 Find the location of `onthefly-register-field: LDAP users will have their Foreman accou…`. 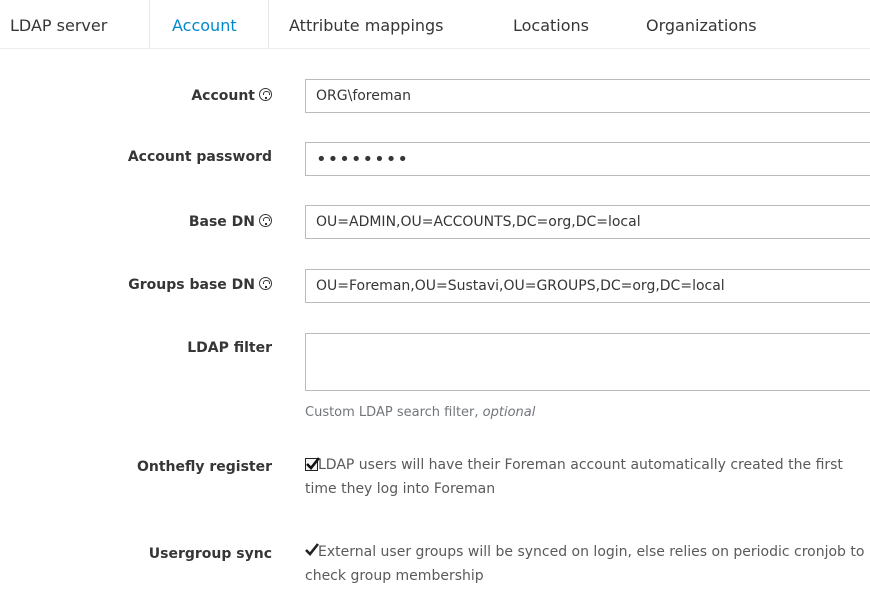

onthefly-register-field: LDAP users will have their Foreman accou… is located at coordinates (574, 477).